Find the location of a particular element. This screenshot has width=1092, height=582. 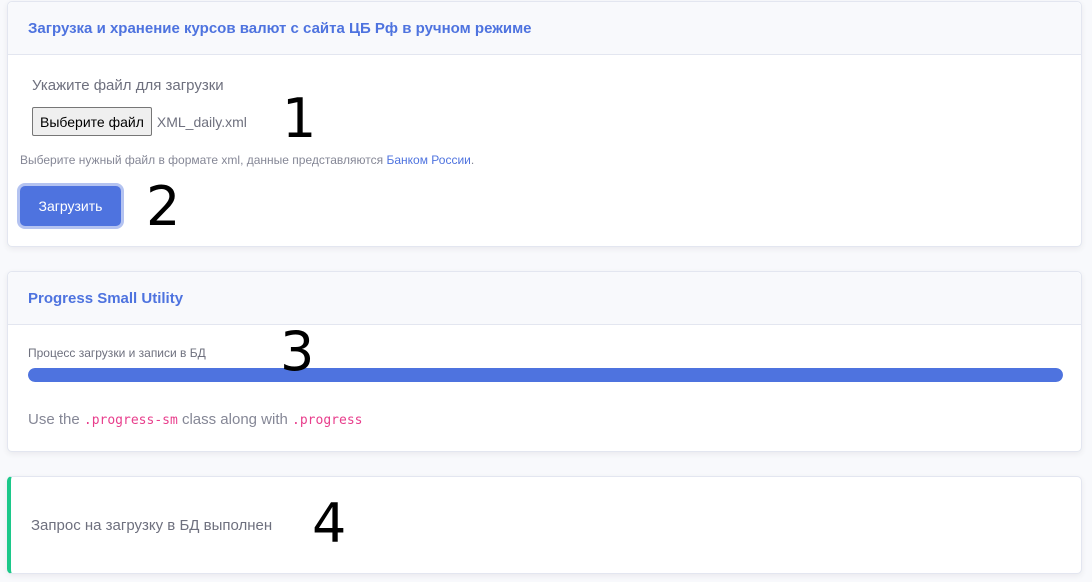

progress-card-title: Progress Small Utility is located at coordinates (544, 298).